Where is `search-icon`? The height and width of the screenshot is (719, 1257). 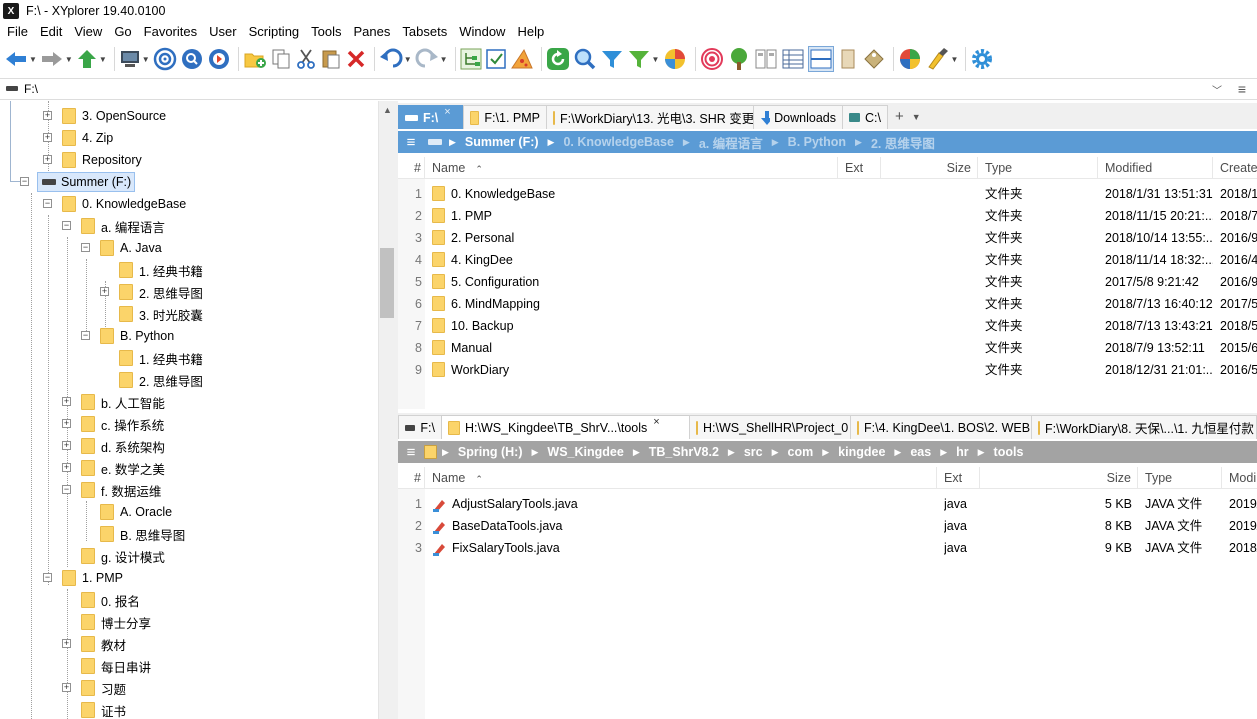 search-icon is located at coordinates (192, 59).